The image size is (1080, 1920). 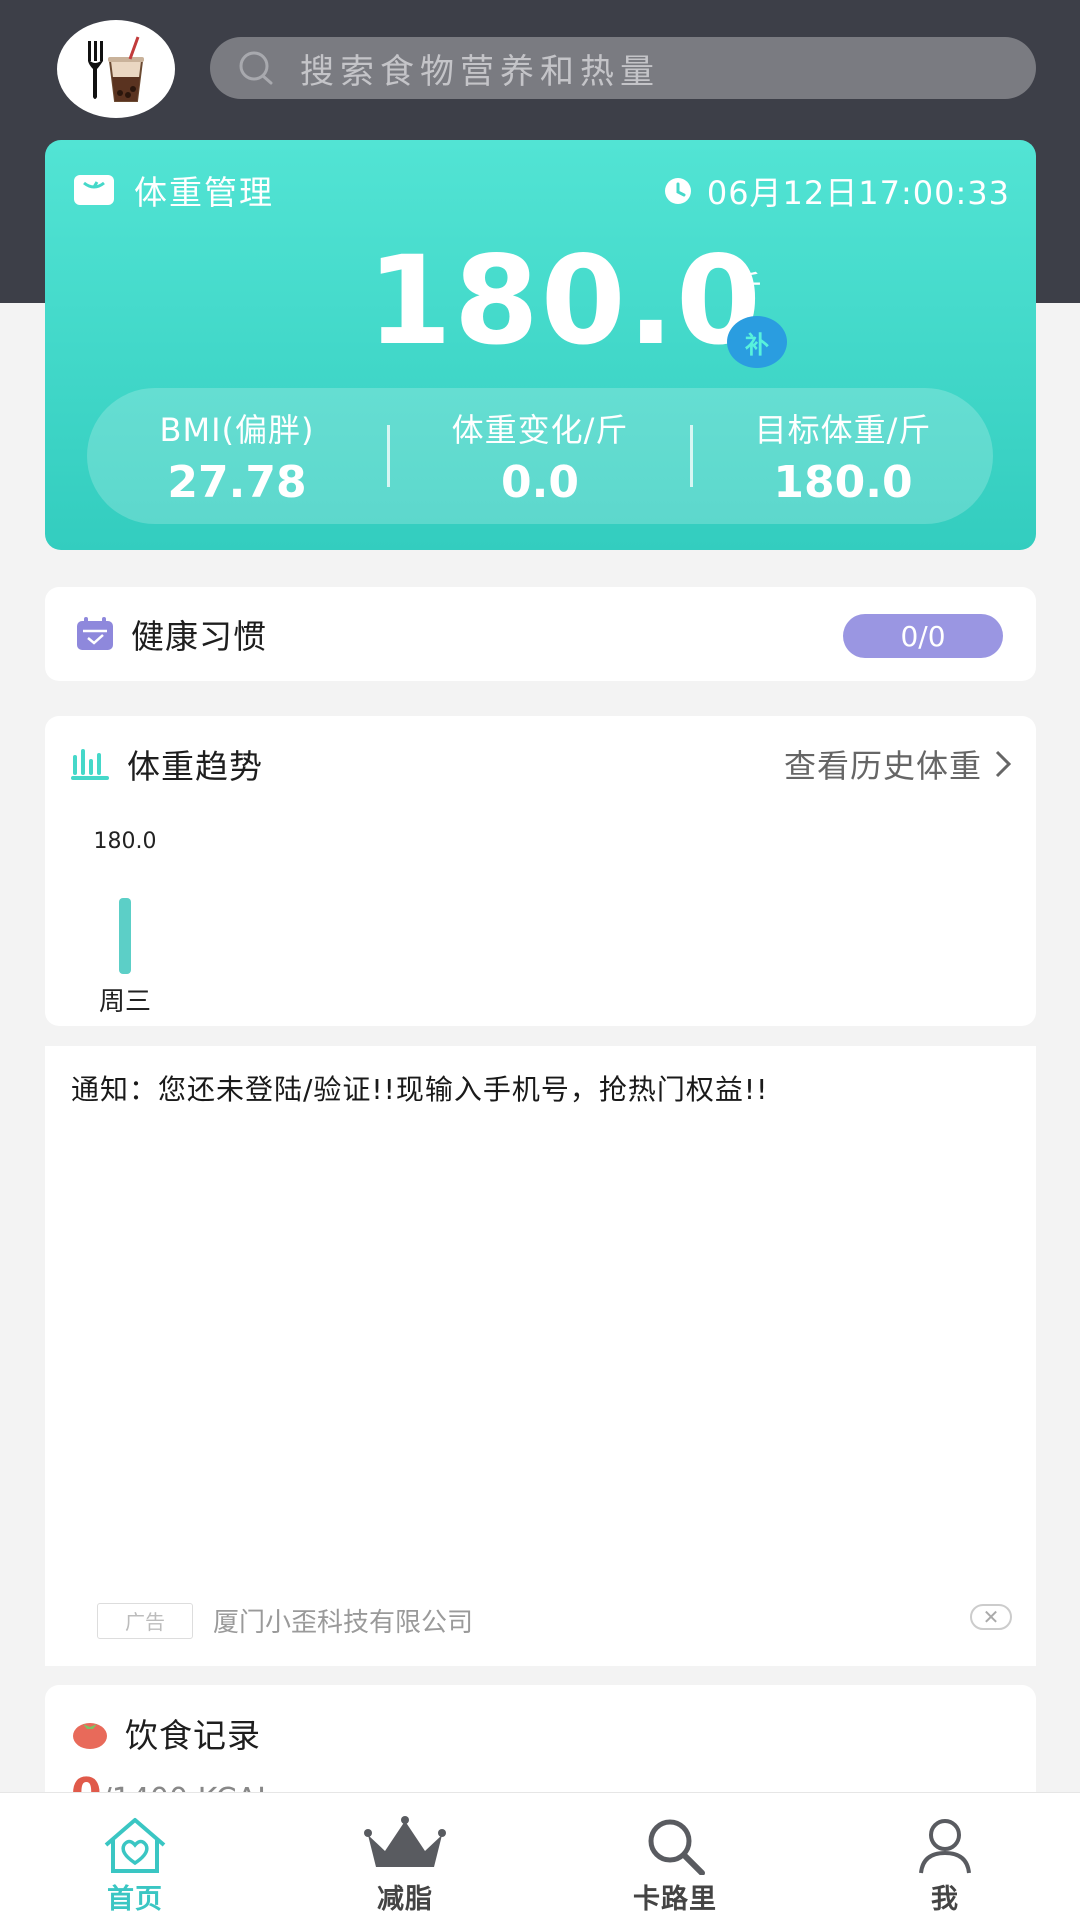 I want to click on chart-bar, so click(x=125, y=936).